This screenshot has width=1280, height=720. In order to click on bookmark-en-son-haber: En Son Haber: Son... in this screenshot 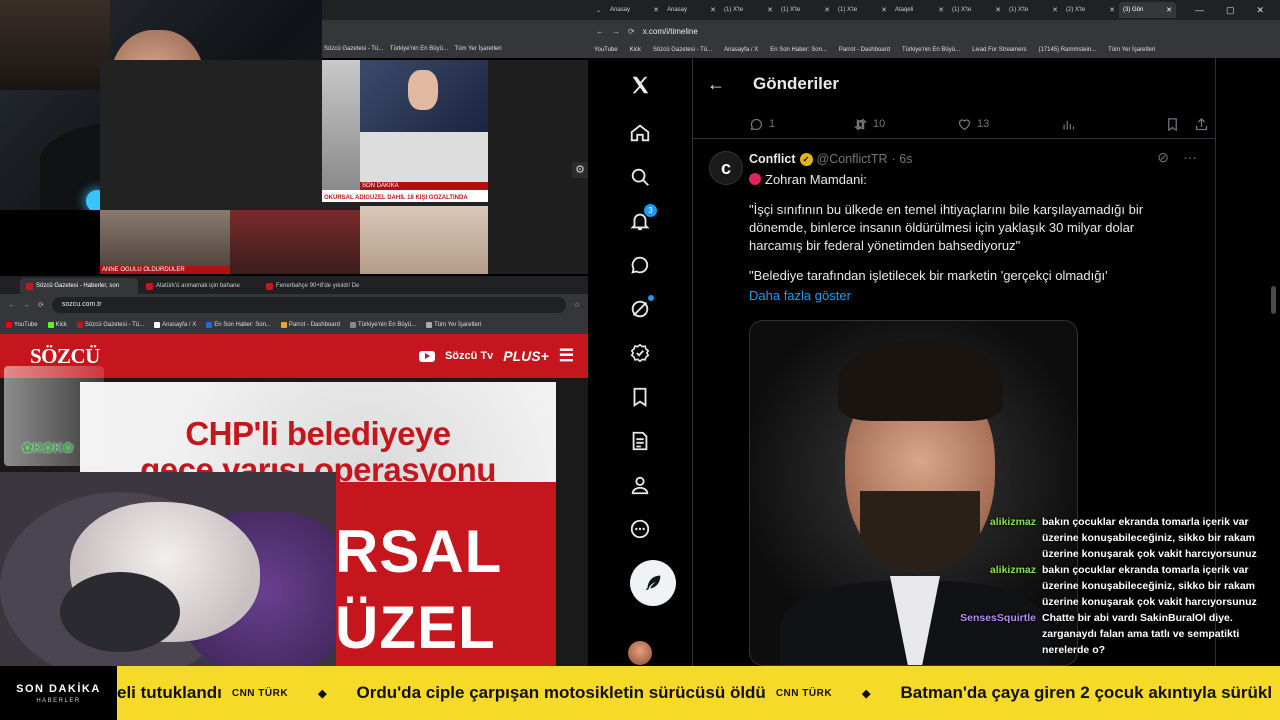, I will do `click(238, 325)`.